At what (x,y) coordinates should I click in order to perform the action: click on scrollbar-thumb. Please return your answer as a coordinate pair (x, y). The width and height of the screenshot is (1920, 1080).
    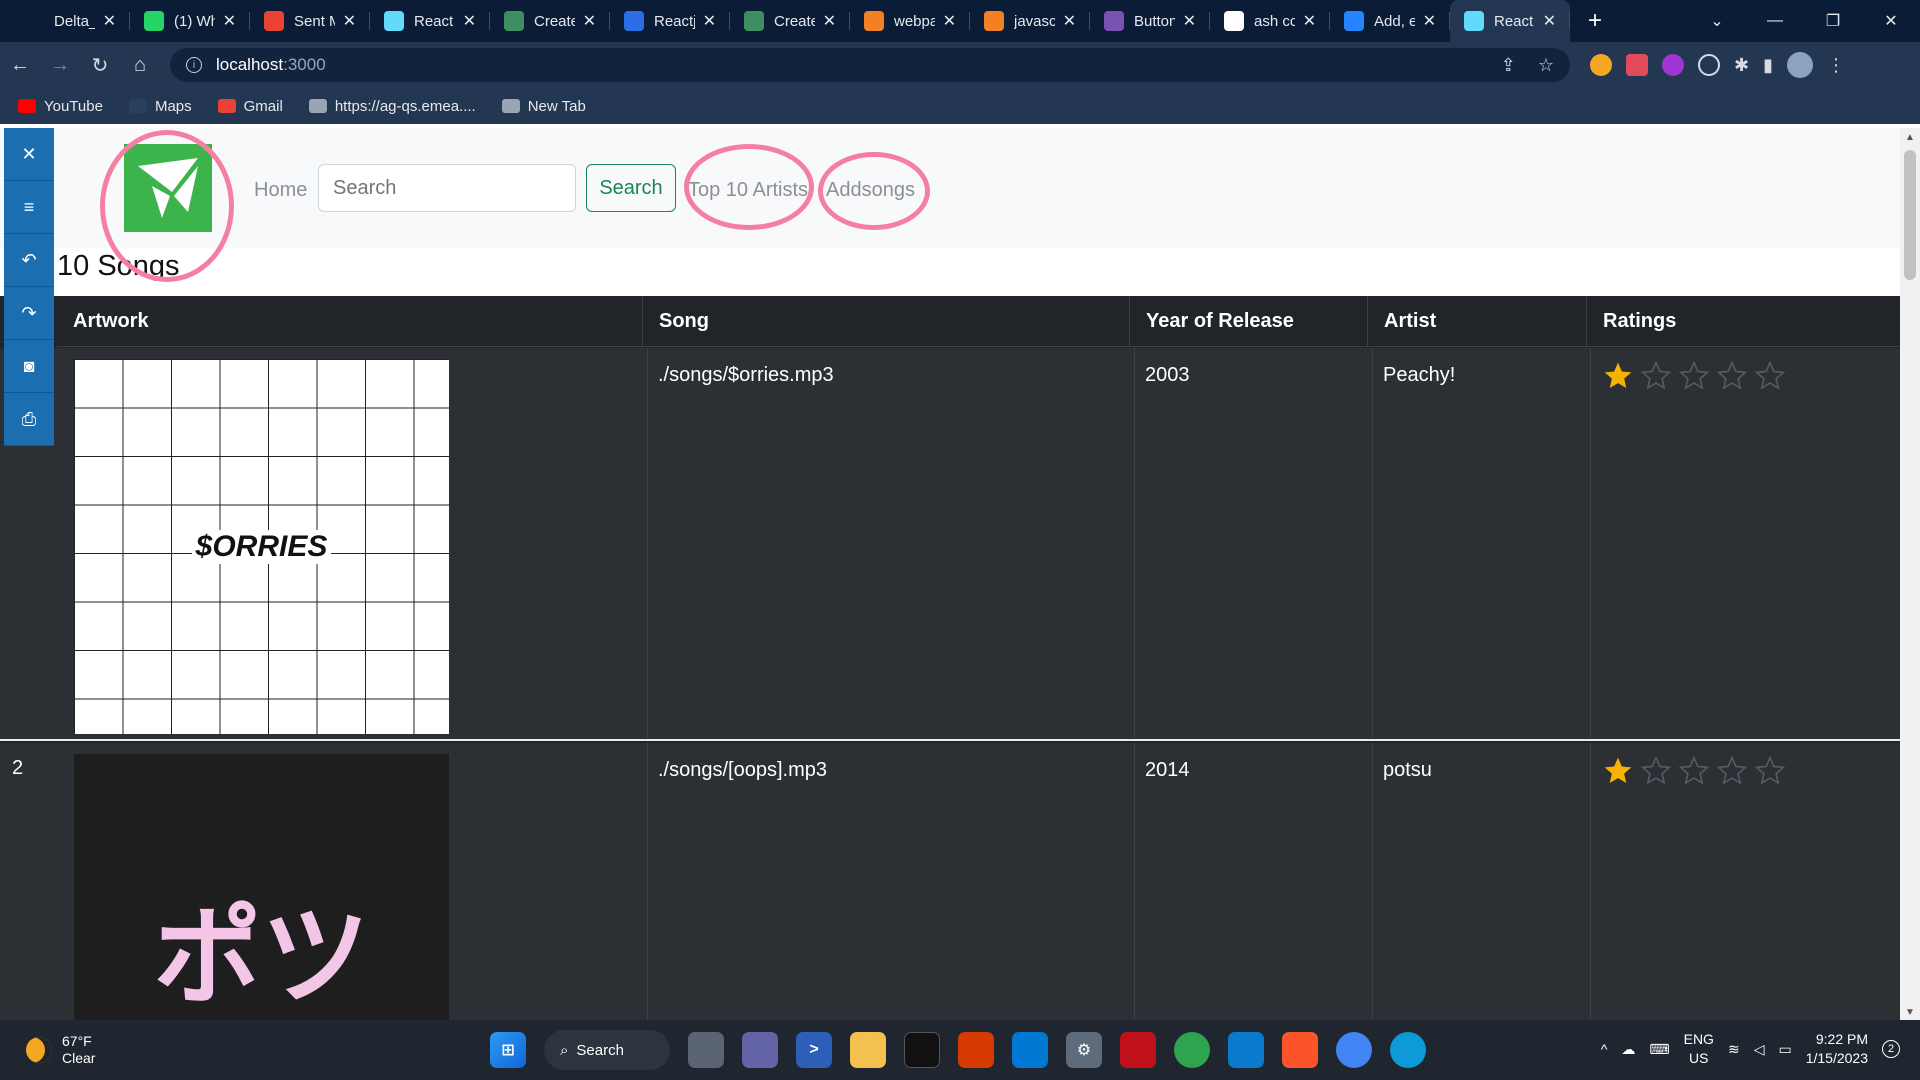
    Looking at the image, I should click on (1910, 215).